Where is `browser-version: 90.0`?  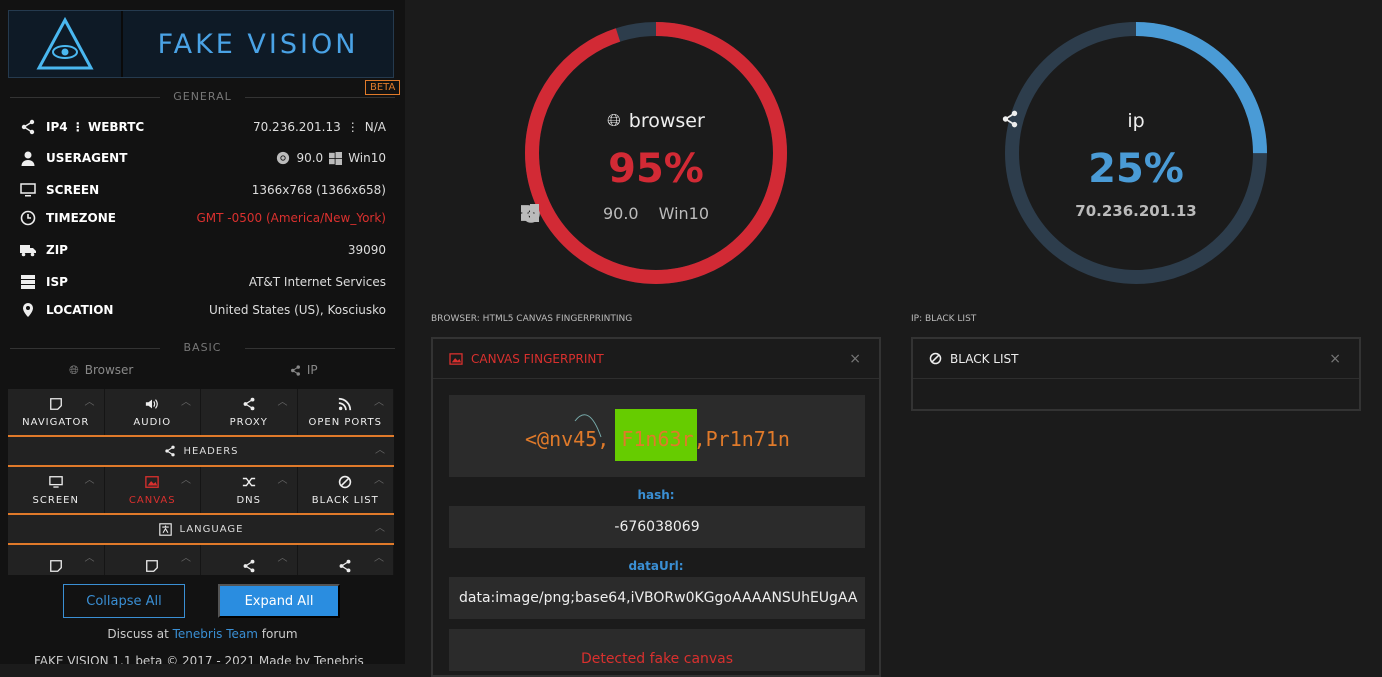 browser-version: 90.0 is located at coordinates (620, 213).